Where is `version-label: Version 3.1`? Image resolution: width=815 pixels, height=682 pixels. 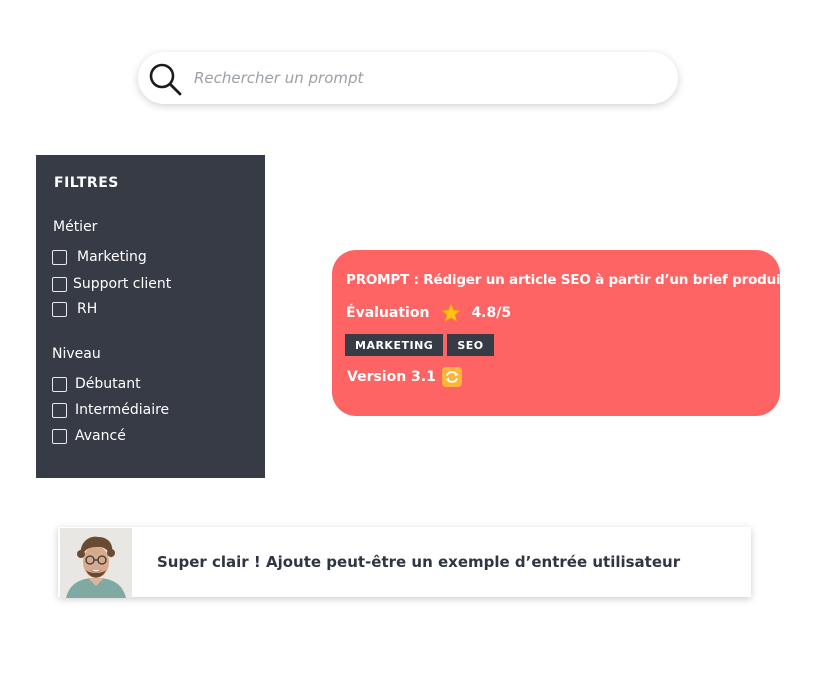 version-label: Version 3.1 is located at coordinates (391, 377).